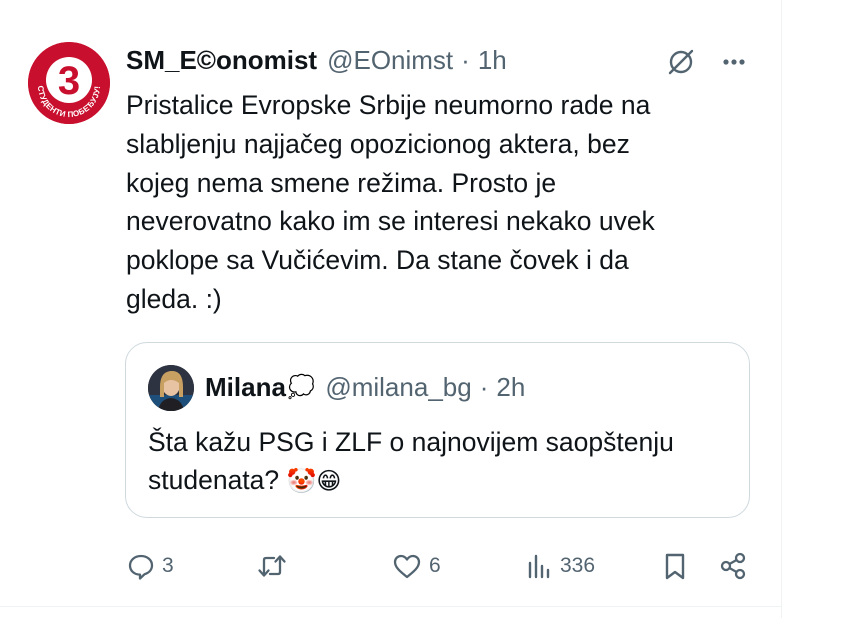 The width and height of the screenshot is (845, 618). I want to click on quote-author-avatar, so click(171, 388).